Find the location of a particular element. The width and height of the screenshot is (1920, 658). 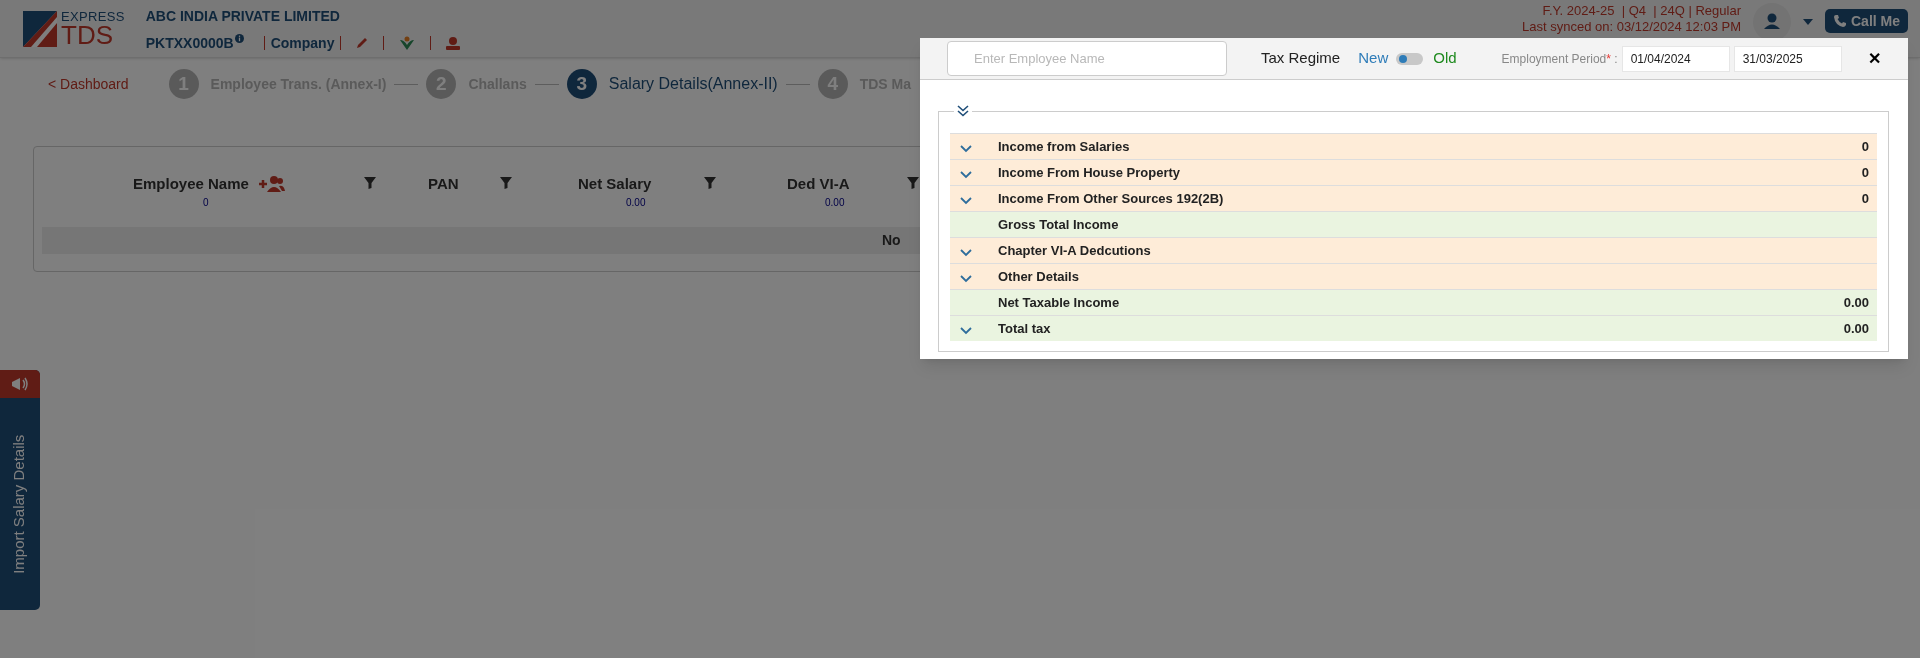

step-label: Salary Details(Annex-II) is located at coordinates (693, 84).